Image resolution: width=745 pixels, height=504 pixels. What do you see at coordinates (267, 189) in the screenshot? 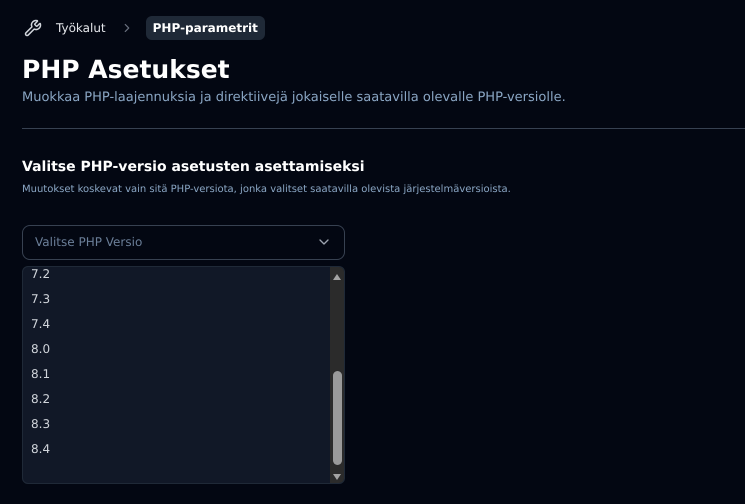
I see `section-description: Muutokset koskevat vain sitä PHP-versiota, jonka valitset saatavilla olevista järjestelmäversioista.` at bounding box center [267, 189].